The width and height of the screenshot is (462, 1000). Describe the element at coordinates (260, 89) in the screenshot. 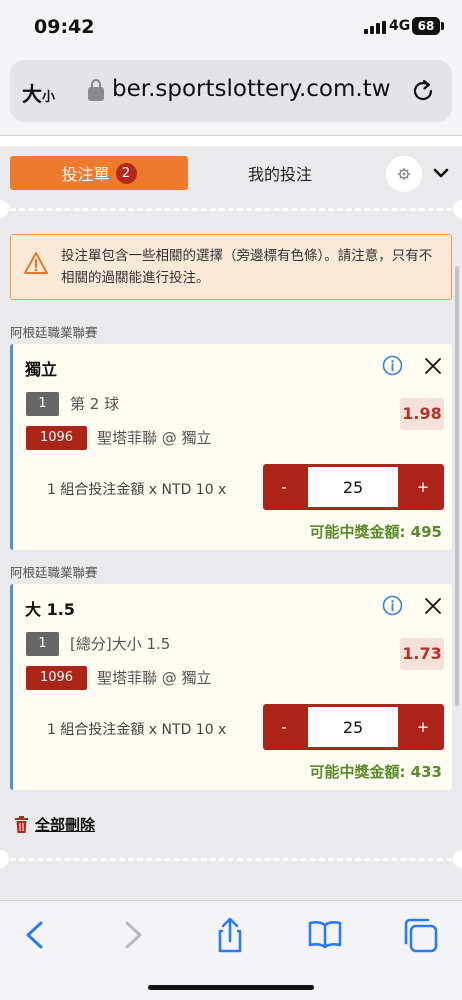

I see `url-text: ber.sportslottery.com.tw` at that location.